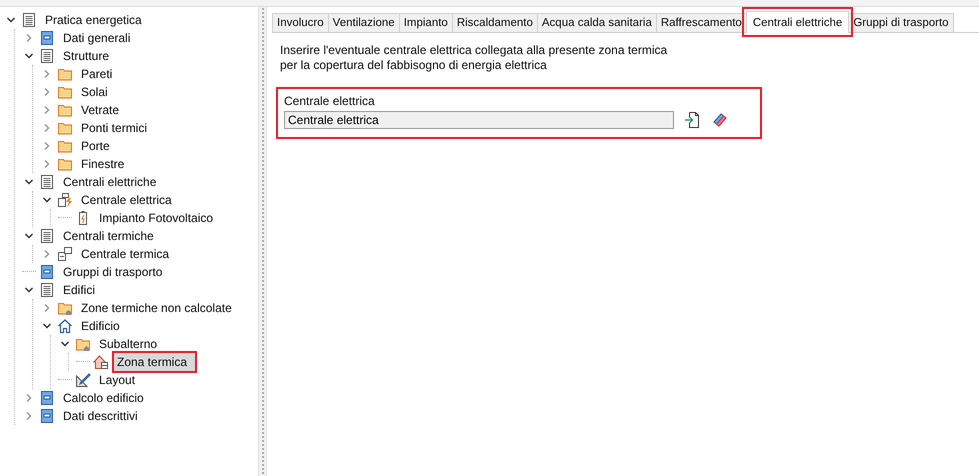 The width and height of the screenshot is (979, 476). I want to click on tree-item: Porte, so click(95, 146).